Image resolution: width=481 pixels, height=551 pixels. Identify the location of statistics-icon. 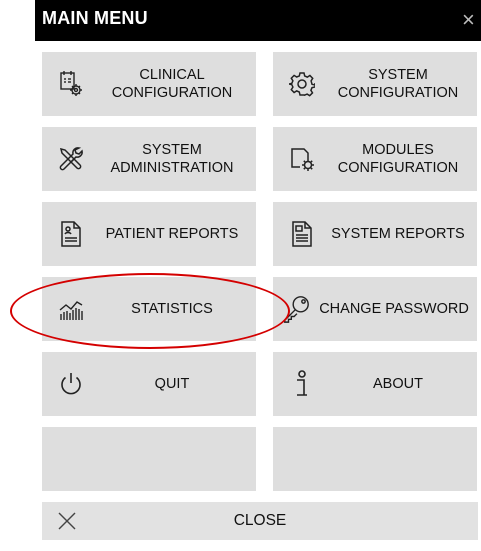
(71, 309).